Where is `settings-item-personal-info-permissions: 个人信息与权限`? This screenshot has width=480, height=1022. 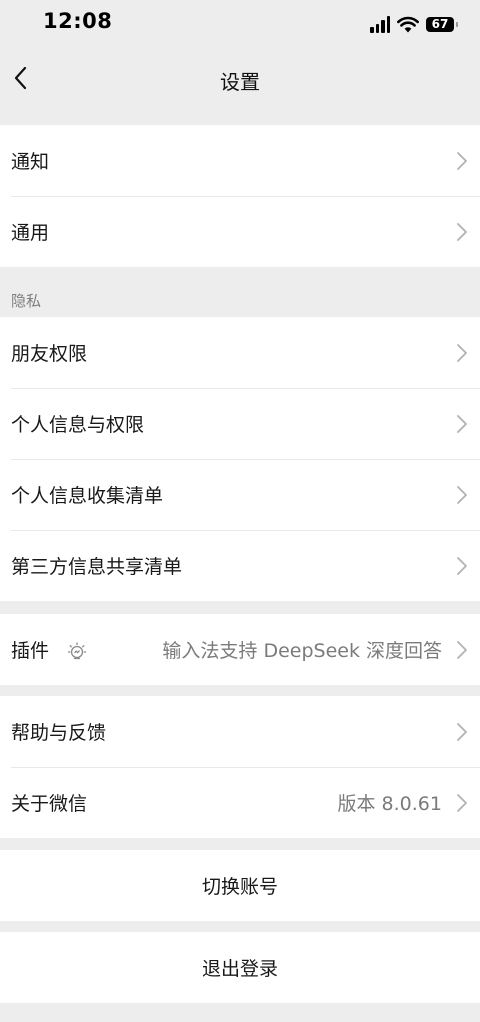 settings-item-personal-info-permissions: 个人信息与权限 is located at coordinates (240, 423).